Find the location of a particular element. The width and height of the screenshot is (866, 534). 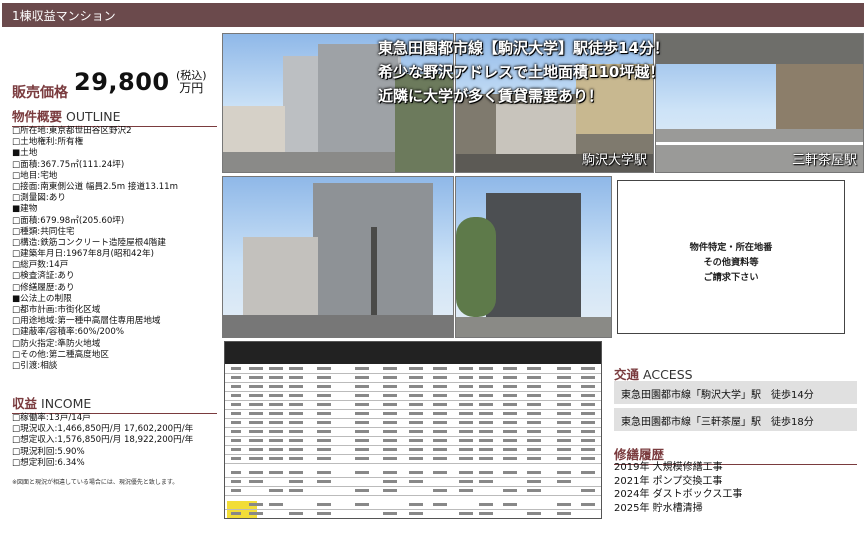

headline-line-3: 近隣に大学が多く賃貸需要あり！ is located at coordinates (491, 96).